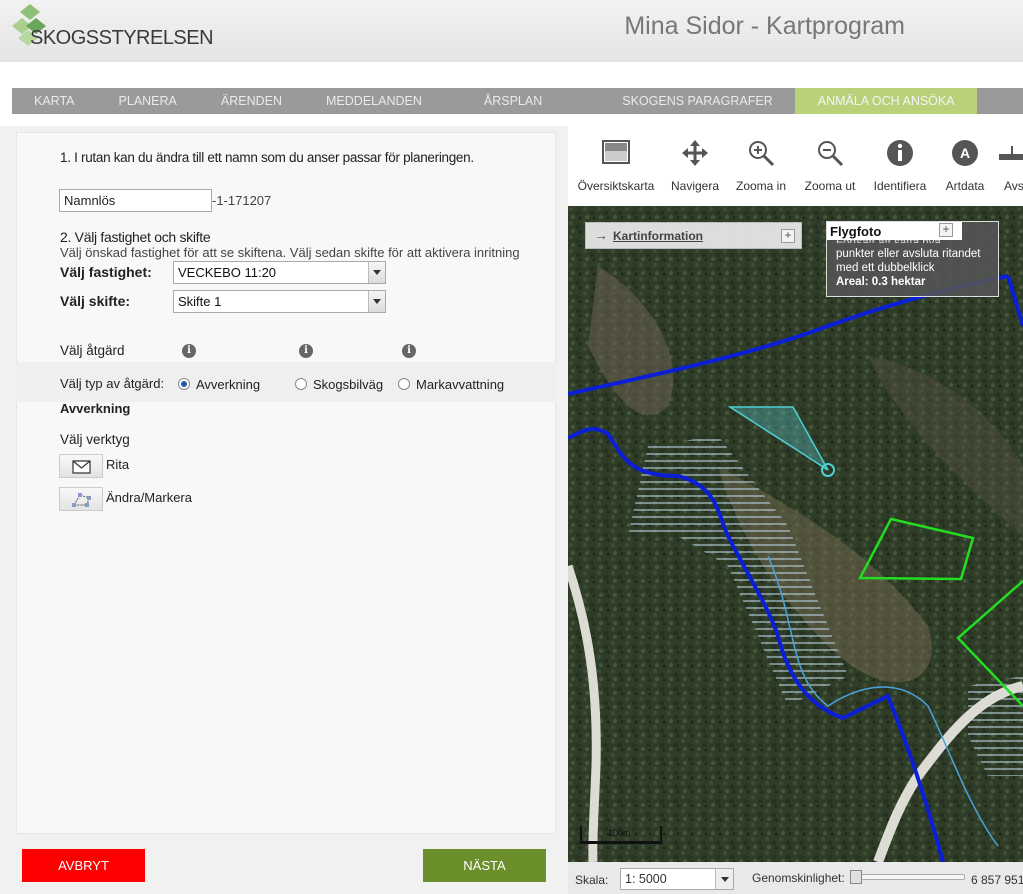 The width and height of the screenshot is (1023, 894). What do you see at coordinates (279, 272) in the screenshot?
I see `fastighet-select: VECKEBO 11:20` at bounding box center [279, 272].